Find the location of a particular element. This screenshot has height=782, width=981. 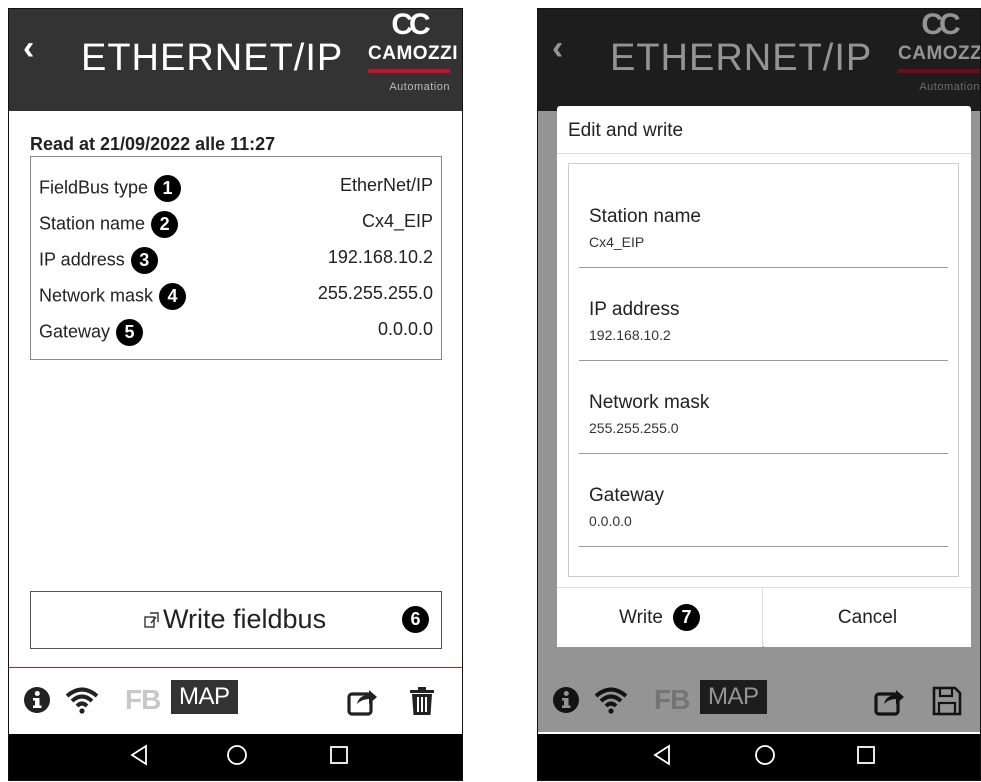

callout-badge: 7 is located at coordinates (686, 618).